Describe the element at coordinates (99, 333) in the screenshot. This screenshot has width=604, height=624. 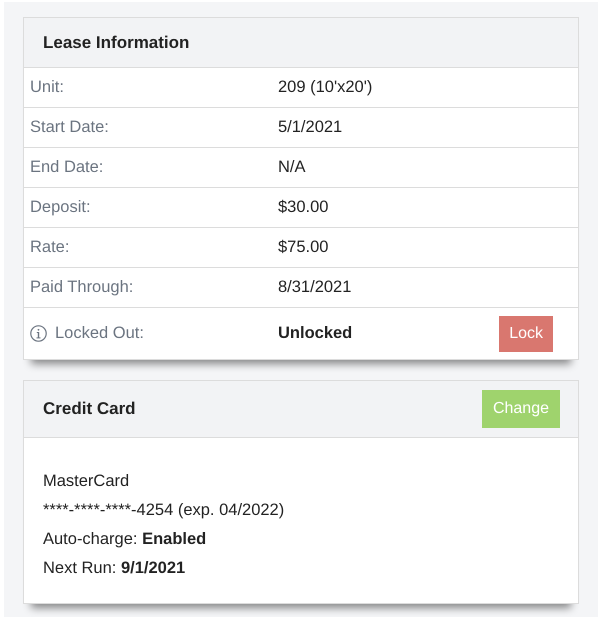
I see `field-label: Locked Out:` at that location.